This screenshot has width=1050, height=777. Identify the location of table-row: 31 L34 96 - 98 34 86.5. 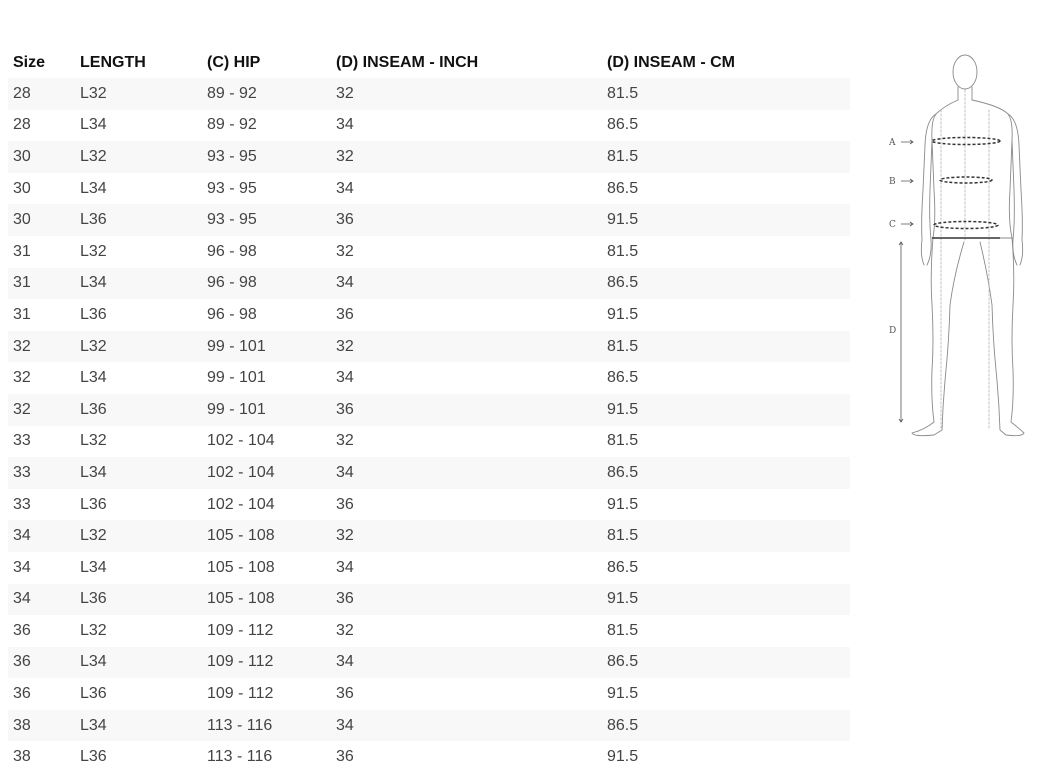
(429, 283).